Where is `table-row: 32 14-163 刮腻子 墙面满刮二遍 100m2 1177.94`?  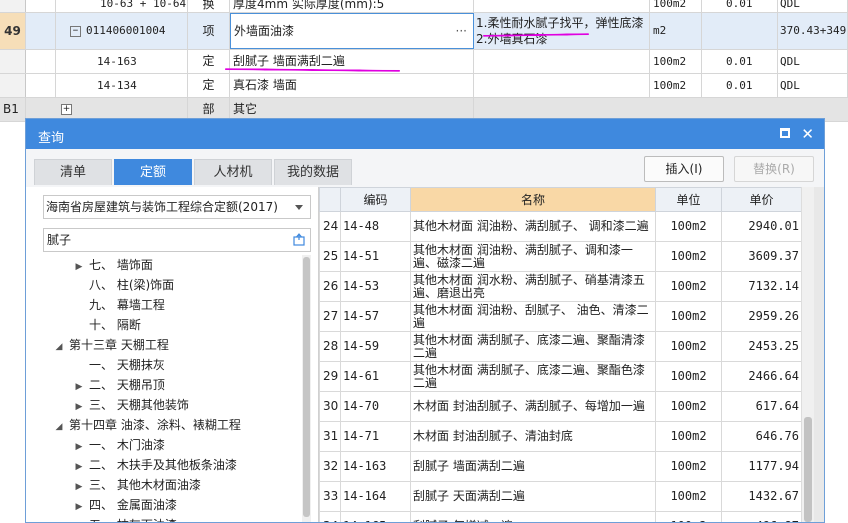 table-row: 32 14-163 刮腻子 墙面满刮二遍 100m2 1177.94 is located at coordinates (560, 466).